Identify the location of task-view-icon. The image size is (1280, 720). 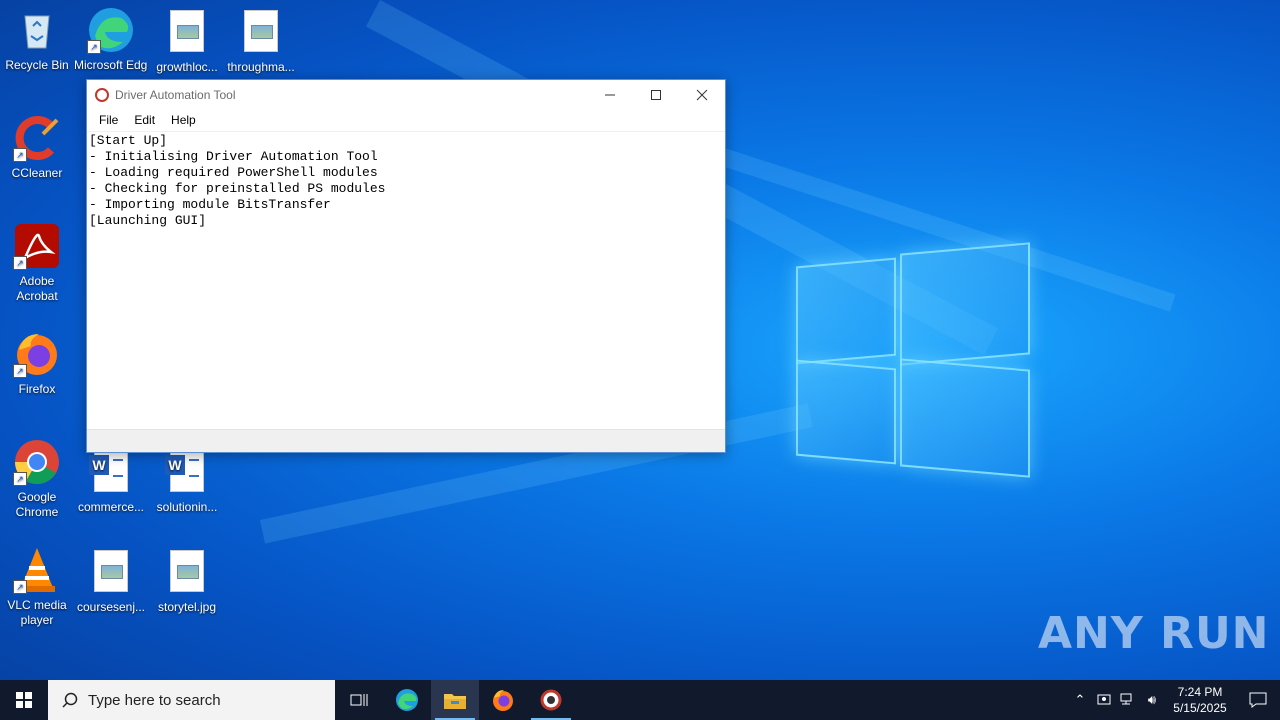
(359, 700).